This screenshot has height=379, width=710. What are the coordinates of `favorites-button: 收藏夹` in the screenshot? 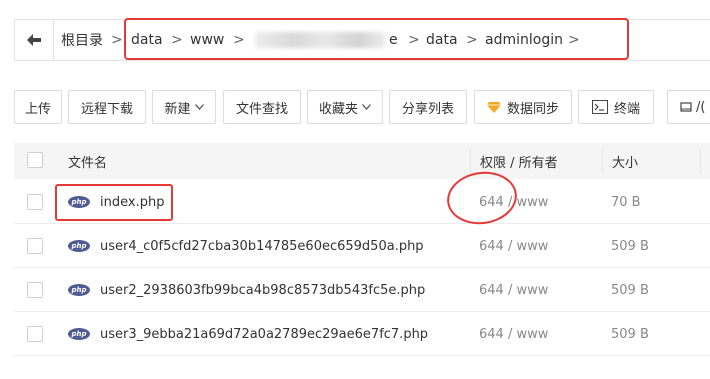 It's located at (345, 107).